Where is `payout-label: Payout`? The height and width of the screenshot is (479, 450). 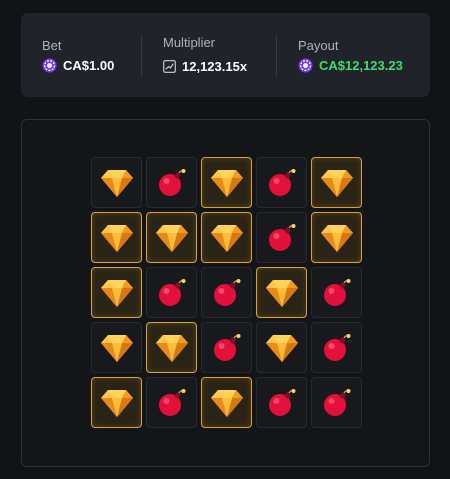
payout-label: Payout is located at coordinates (318, 45).